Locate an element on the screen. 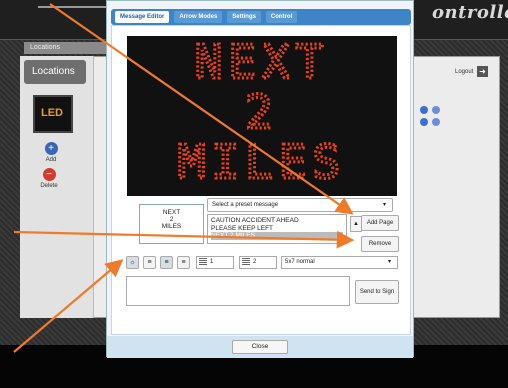  message-text-preview: NEXT 2 MILES is located at coordinates (171, 224).